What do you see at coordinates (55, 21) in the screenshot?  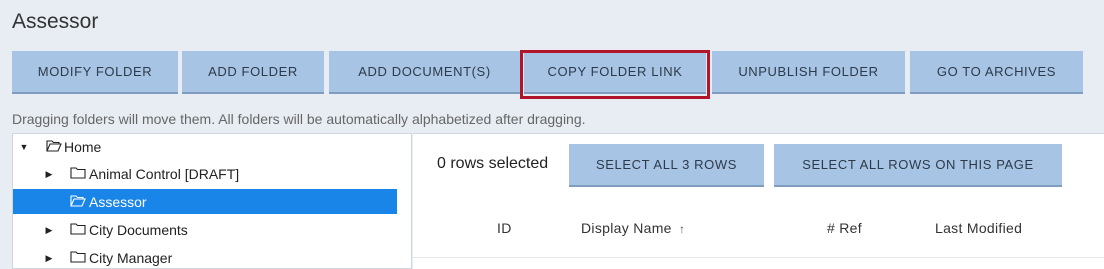 I see `page-title: Assessor` at bounding box center [55, 21].